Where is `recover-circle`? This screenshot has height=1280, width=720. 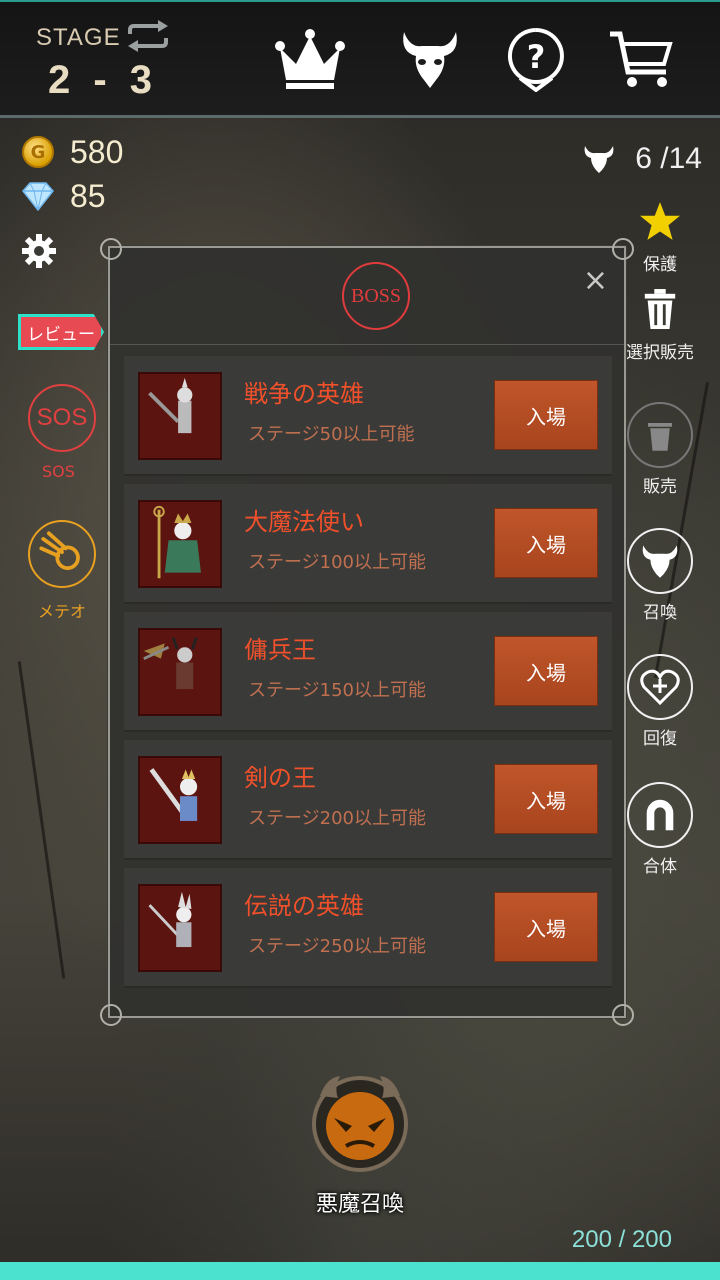 recover-circle is located at coordinates (660, 687).